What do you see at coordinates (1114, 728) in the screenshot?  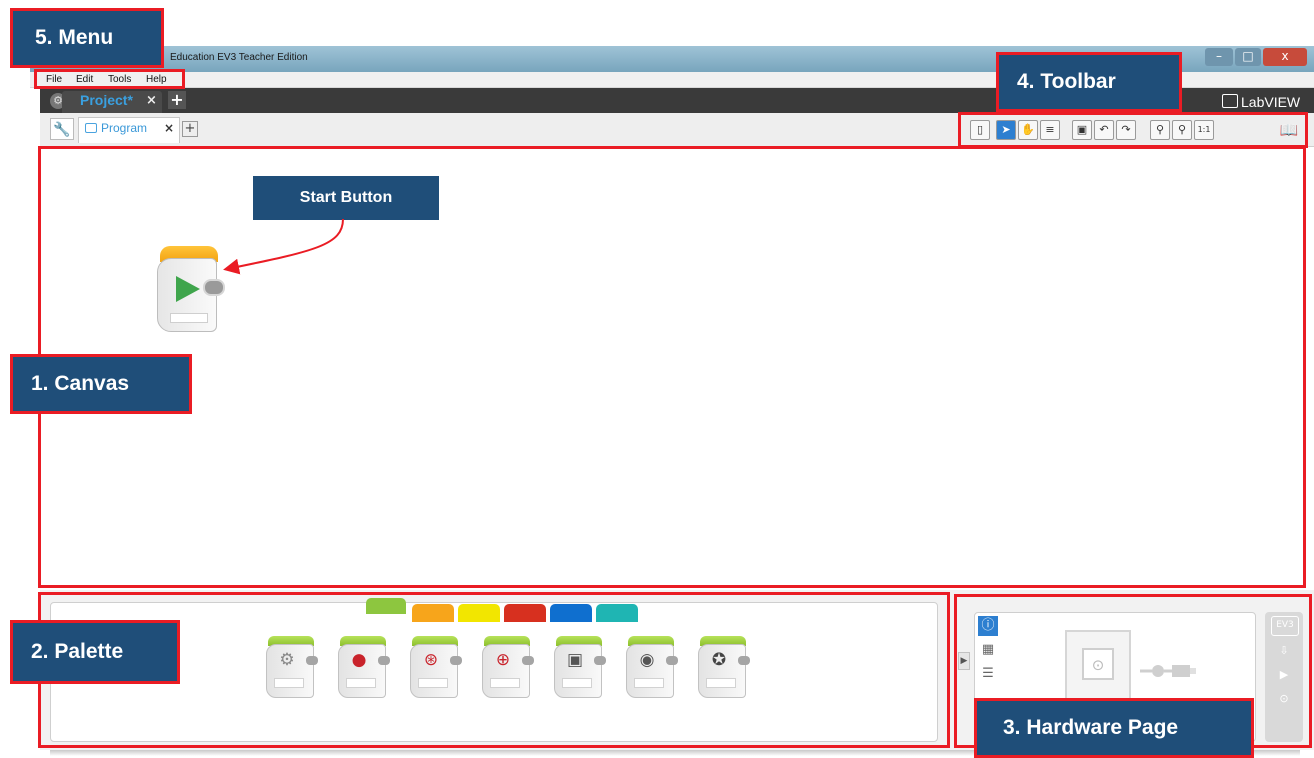 I see `hardware-page-annotation-label: 3. Hardware Page` at bounding box center [1114, 728].